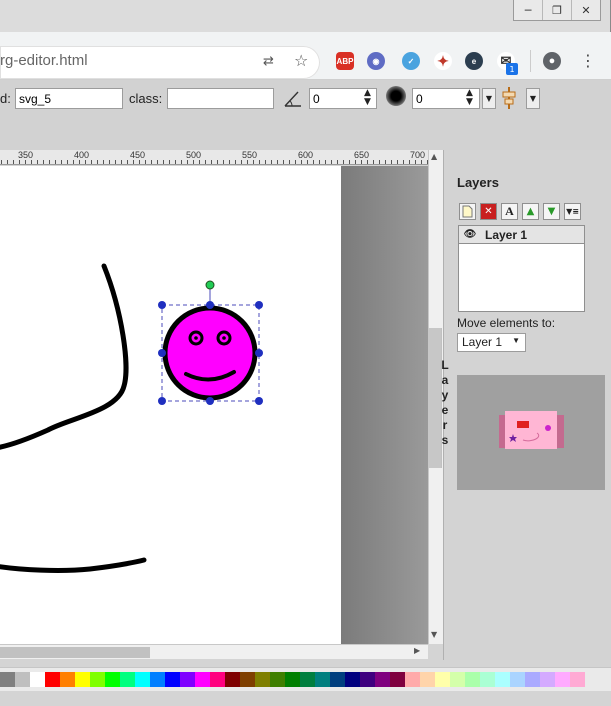 This screenshot has width=611, height=706. What do you see at coordinates (210, 401) in the screenshot?
I see `resize-handle-s` at bounding box center [210, 401].